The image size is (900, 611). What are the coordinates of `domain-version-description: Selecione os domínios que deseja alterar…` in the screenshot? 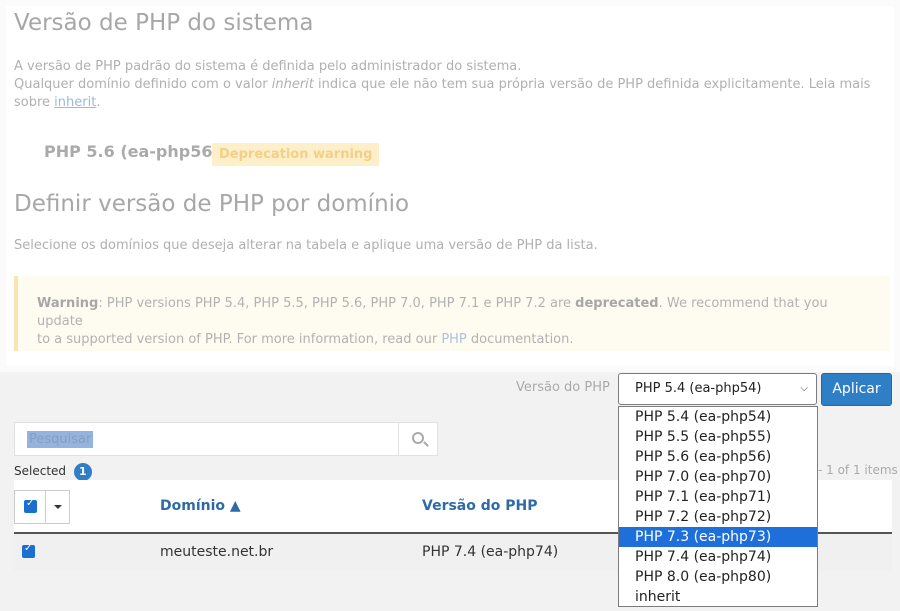 It's located at (306, 245).